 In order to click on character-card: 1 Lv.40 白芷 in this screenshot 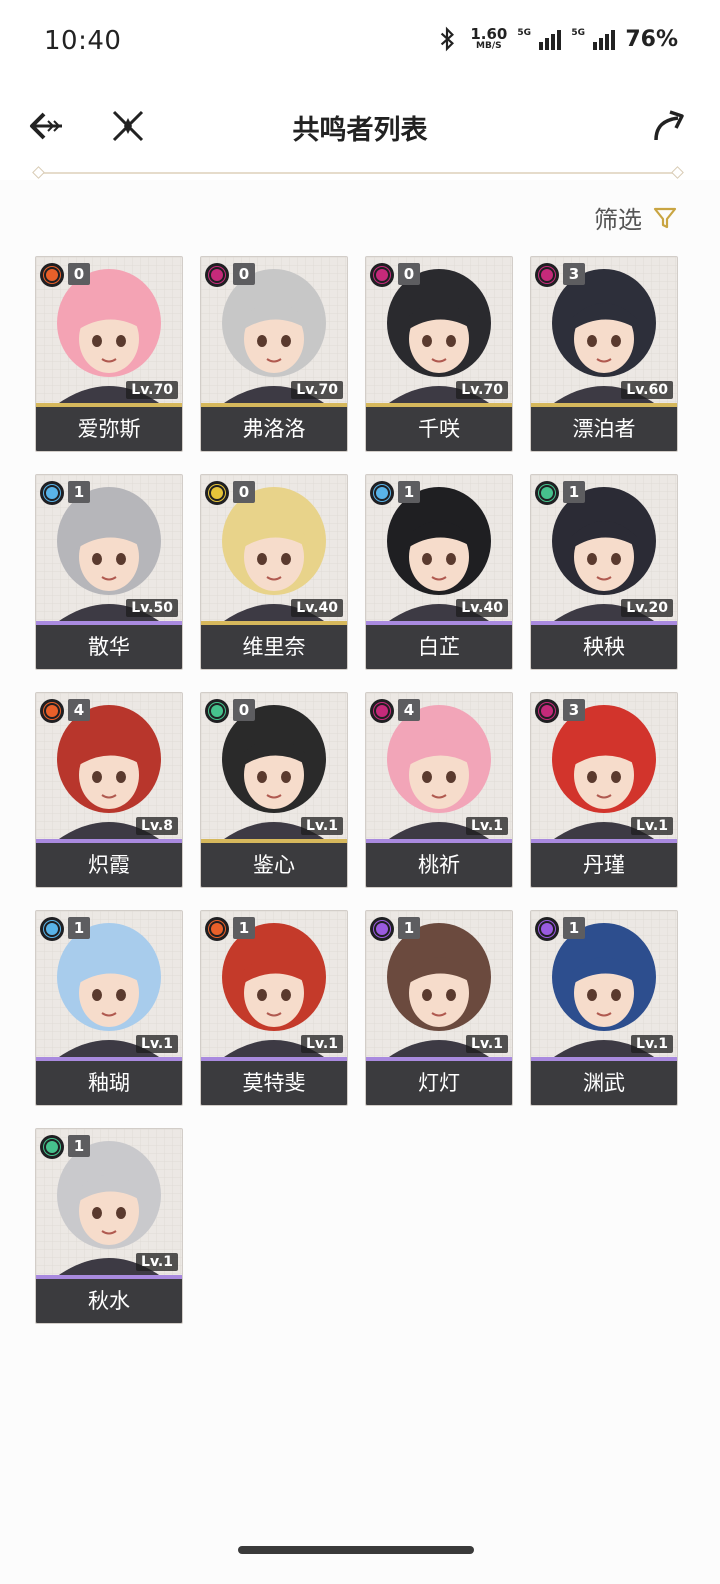, I will do `click(439, 572)`.